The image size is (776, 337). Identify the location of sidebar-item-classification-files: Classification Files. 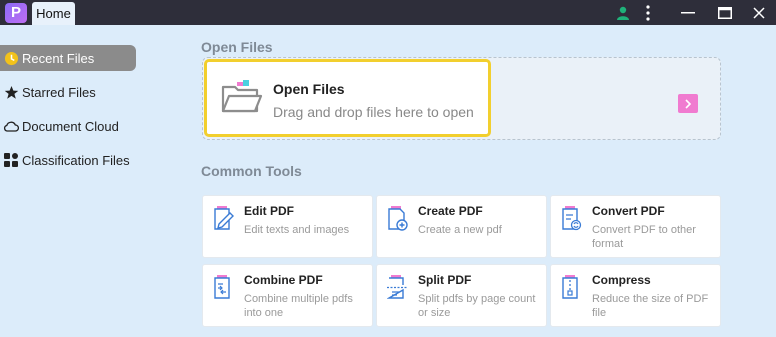
(68, 160).